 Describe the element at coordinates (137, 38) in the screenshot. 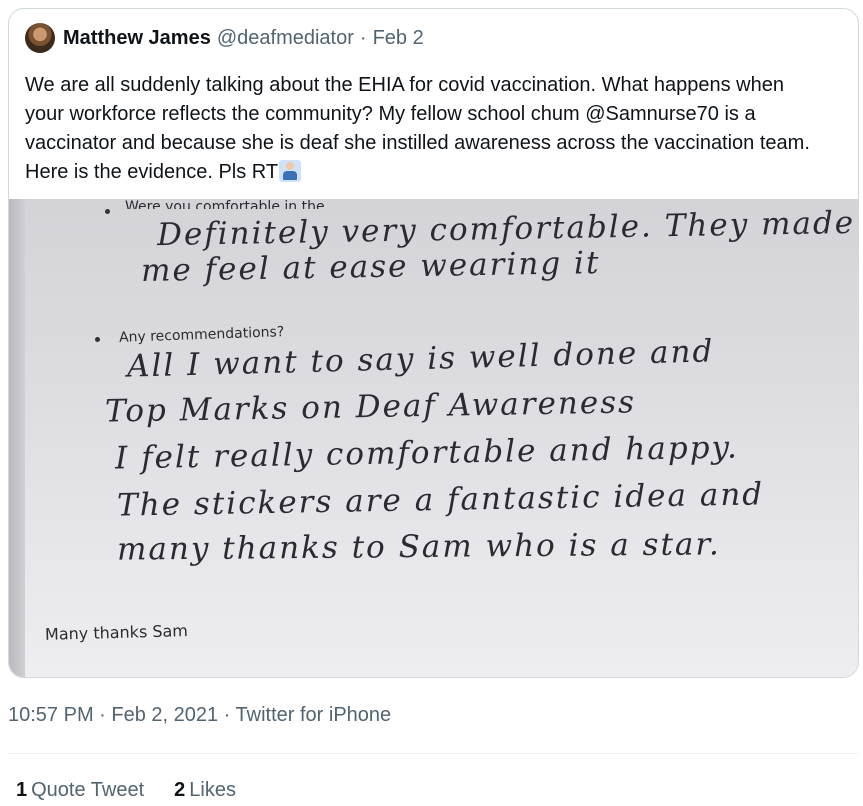

I see `author-name: Matthew James` at that location.